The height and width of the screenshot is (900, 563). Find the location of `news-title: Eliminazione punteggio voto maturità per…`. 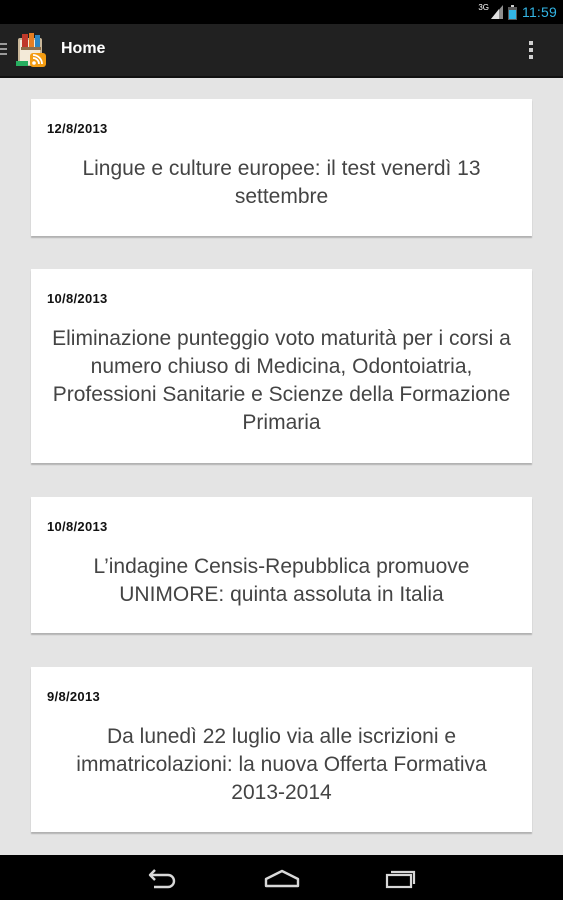

news-title: Eliminazione punteggio voto maturità per… is located at coordinates (281, 380).